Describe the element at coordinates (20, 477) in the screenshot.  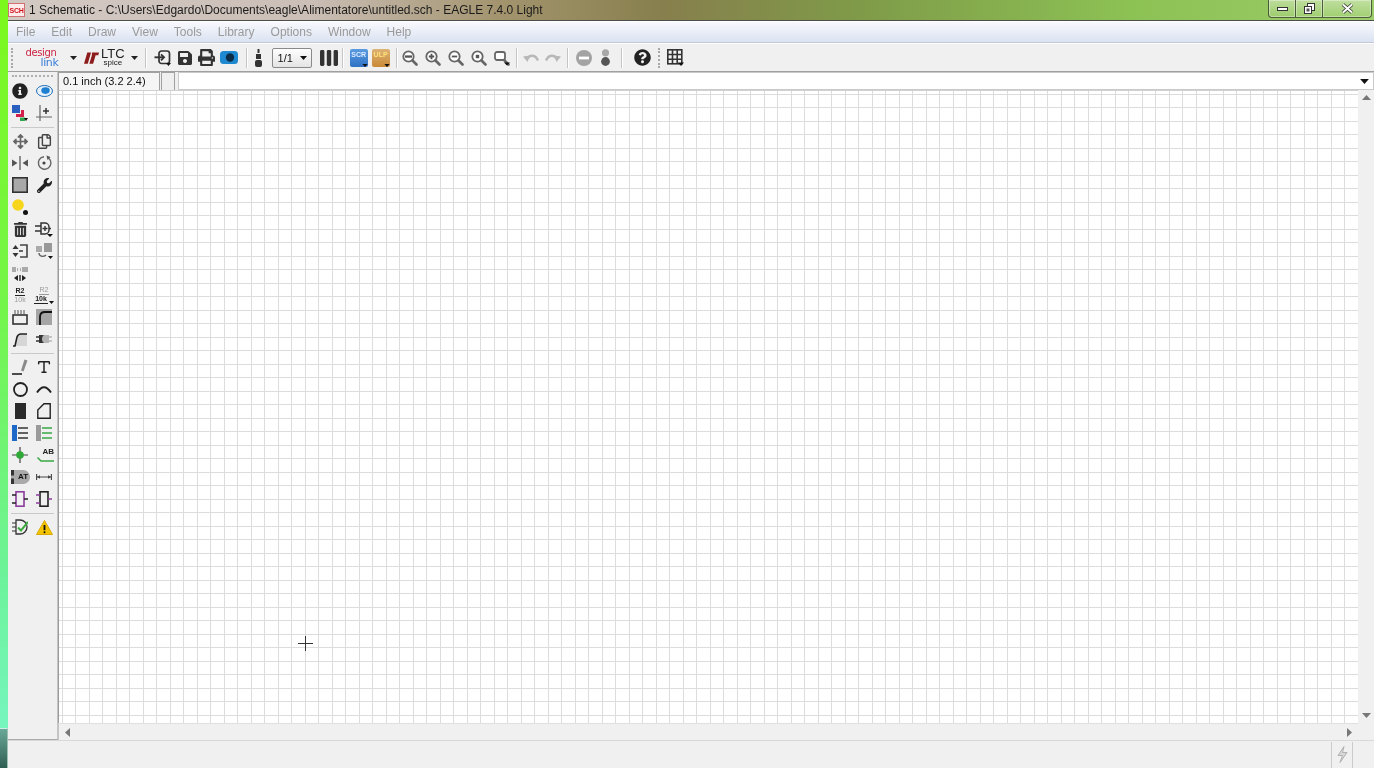
I see `attribute-button: AT` at that location.